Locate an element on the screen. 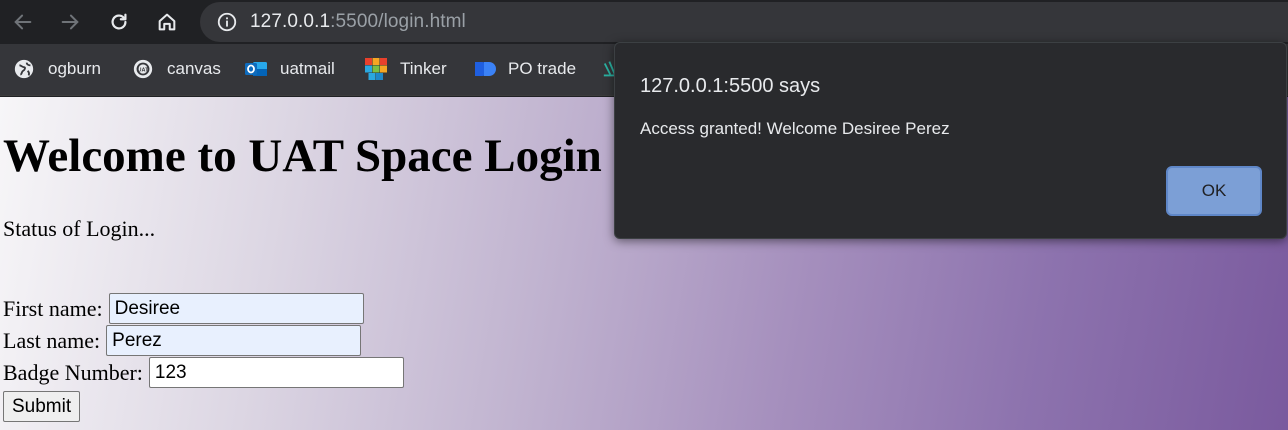  first-name-row: First name: is located at coordinates (183, 308).